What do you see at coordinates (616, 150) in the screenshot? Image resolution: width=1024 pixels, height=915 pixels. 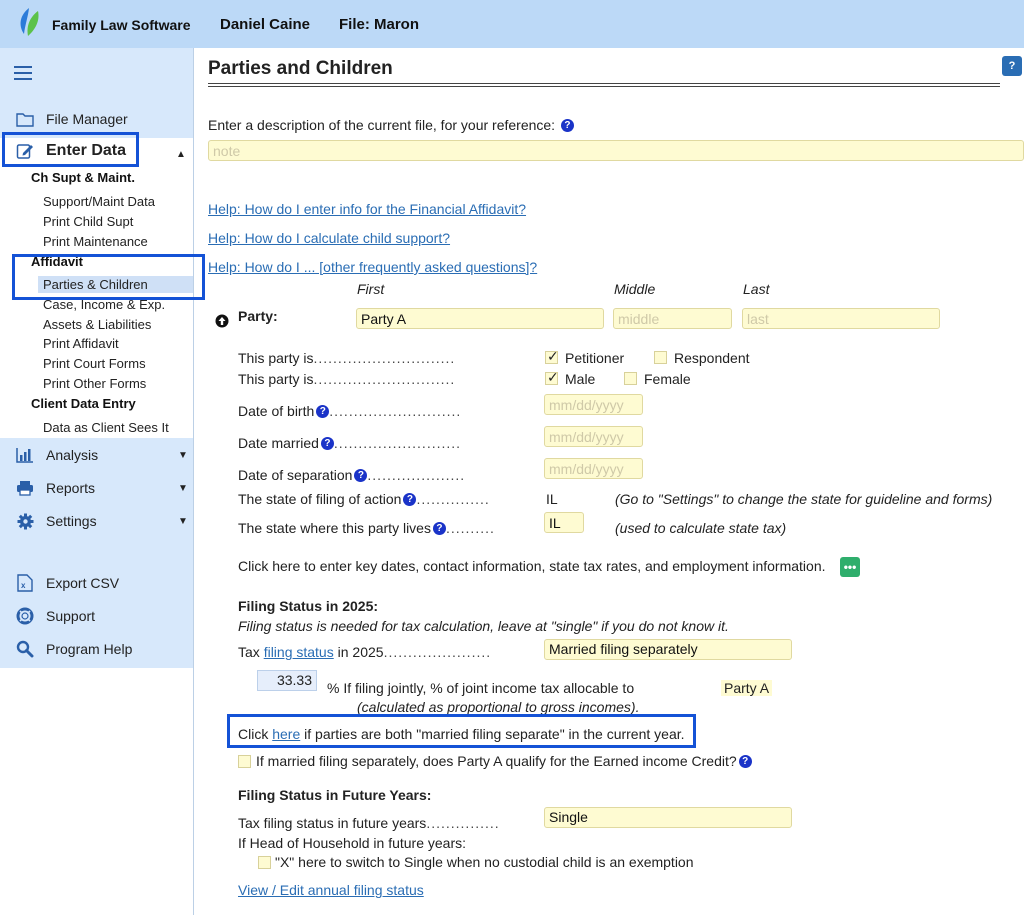 I see `note-input` at bounding box center [616, 150].